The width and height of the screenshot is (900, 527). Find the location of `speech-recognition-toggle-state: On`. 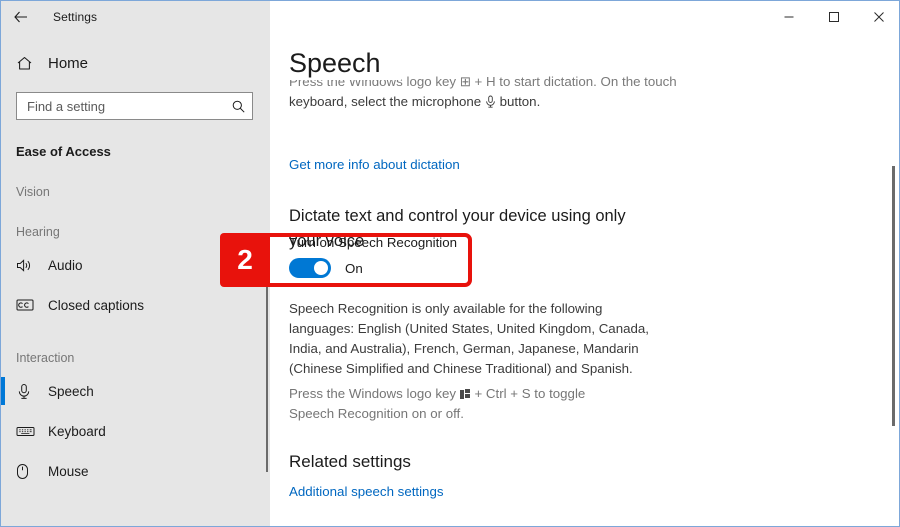

speech-recognition-toggle-state: On is located at coordinates (354, 268).